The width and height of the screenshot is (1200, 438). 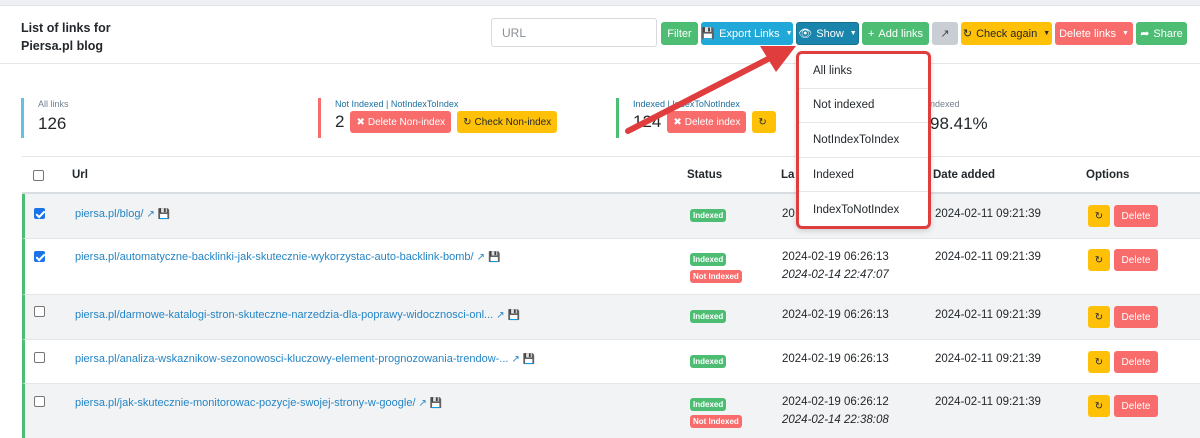 What do you see at coordinates (574, 32) in the screenshot?
I see `url-filter-input` at bounding box center [574, 32].